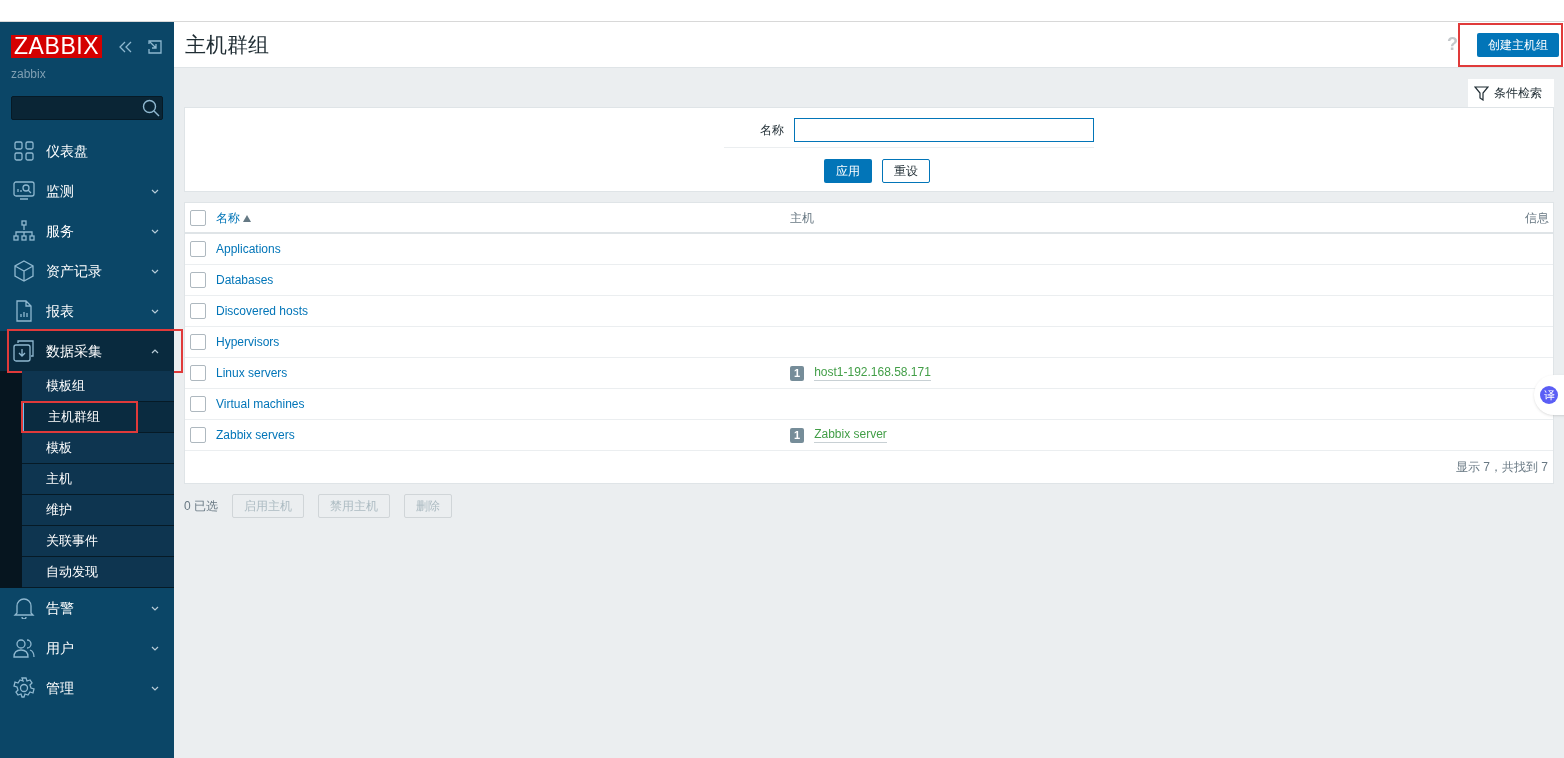  Describe the element at coordinates (227, 44) in the screenshot. I see `page-title: 主机群组` at that location.